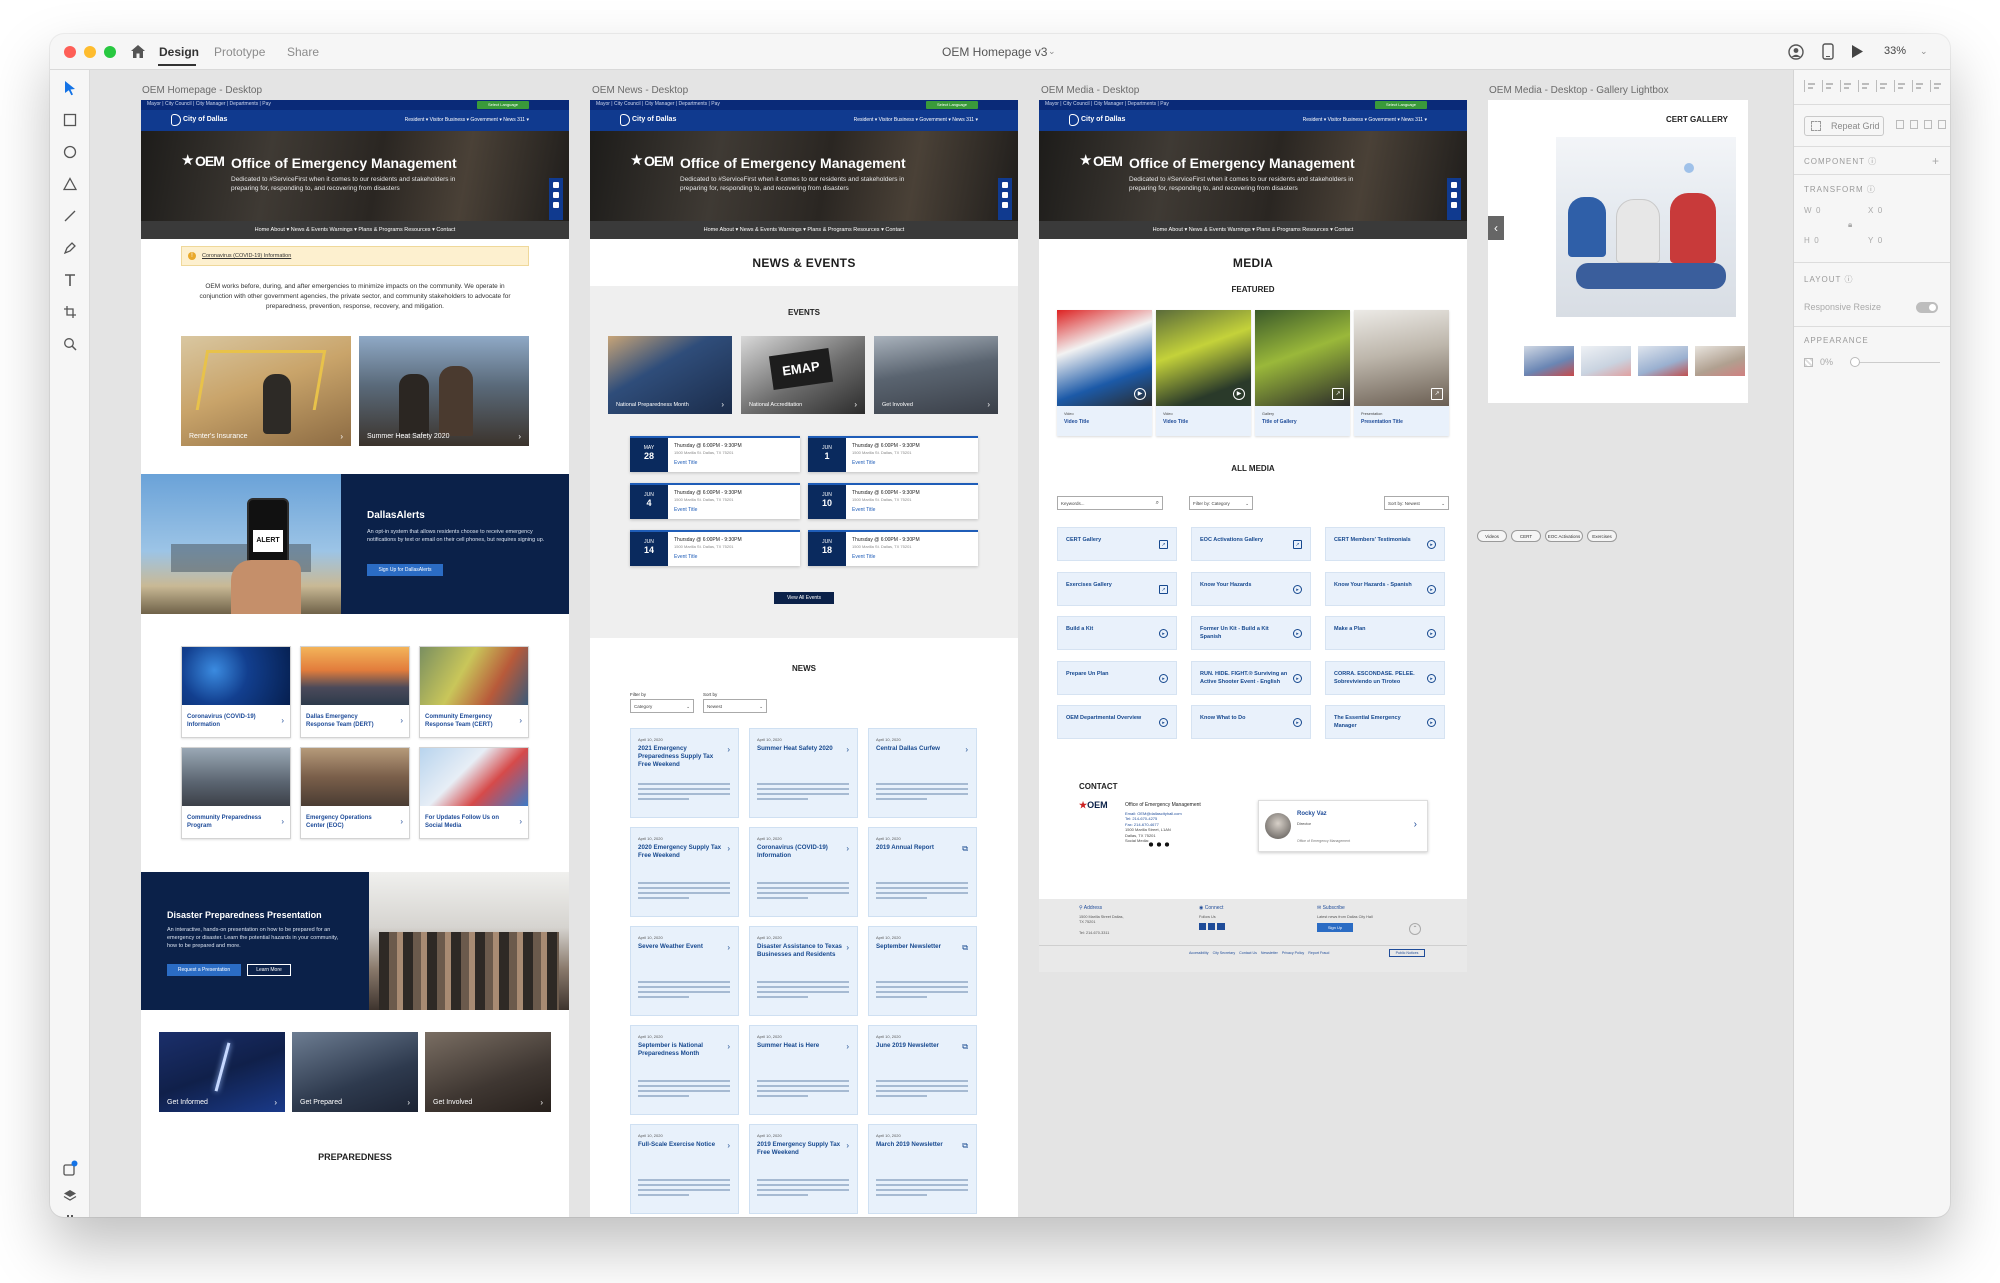 This screenshot has width=2000, height=1283. I want to click on line-tool-icon, so click(70, 216).